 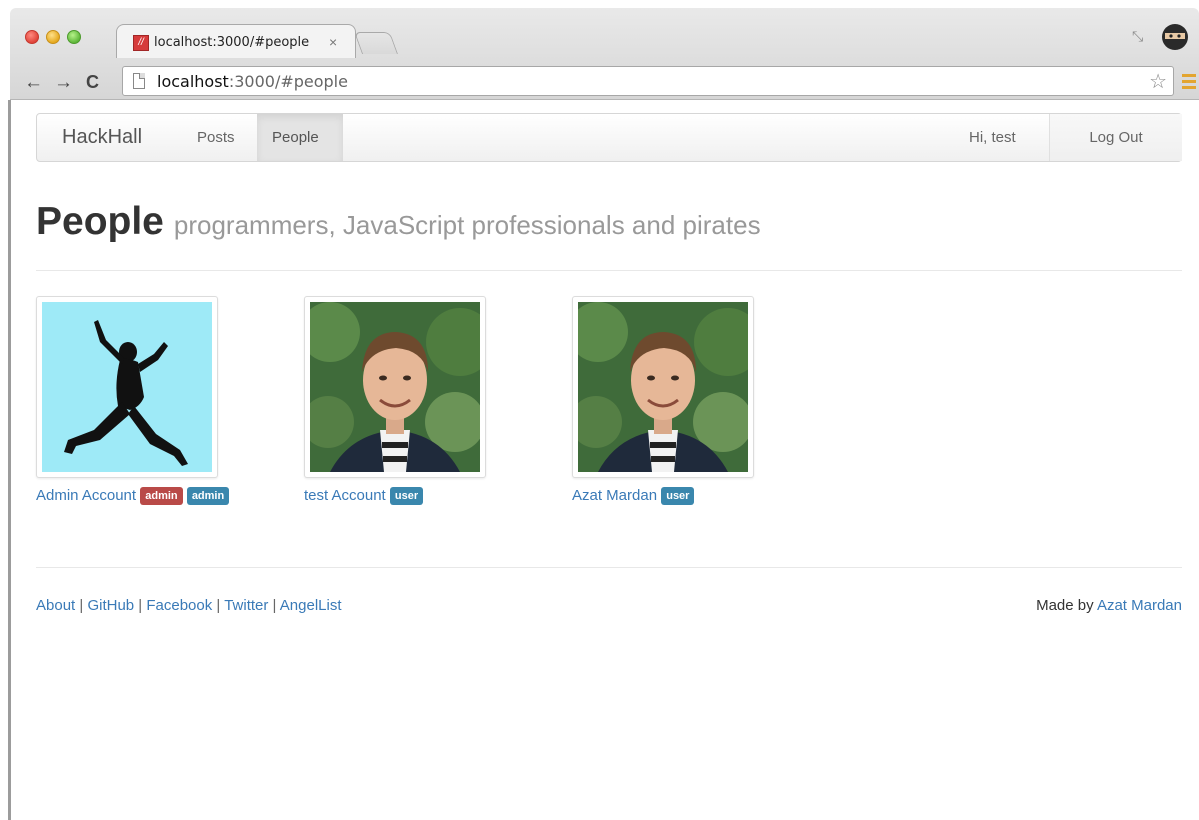 What do you see at coordinates (9, 460) in the screenshot?
I see `window-edge` at bounding box center [9, 460].